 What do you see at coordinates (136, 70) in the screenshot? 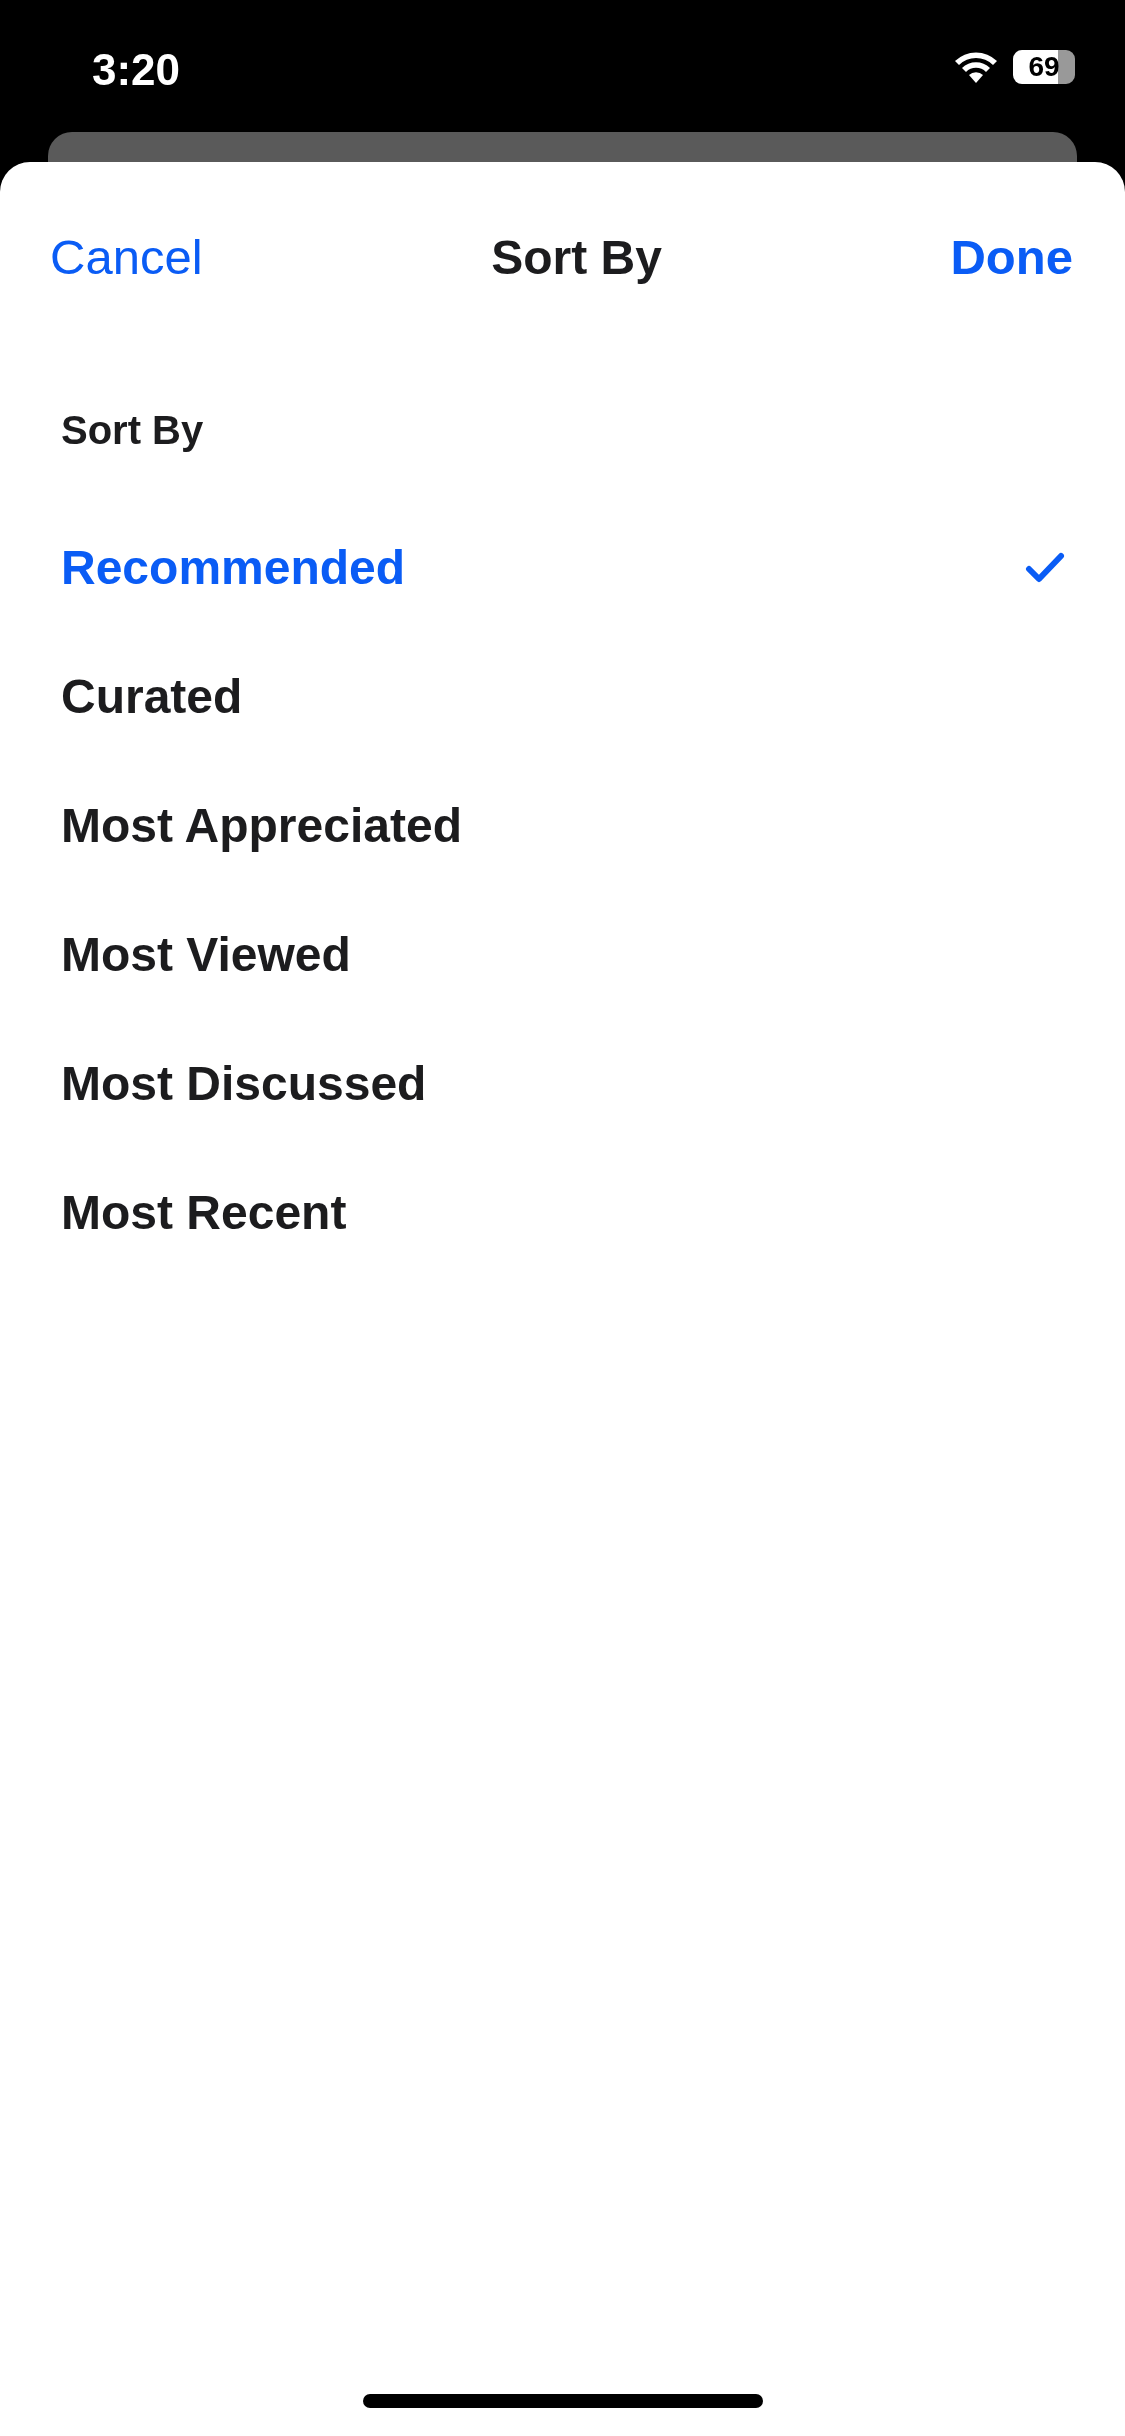
I see `status-time: 3:20` at bounding box center [136, 70].